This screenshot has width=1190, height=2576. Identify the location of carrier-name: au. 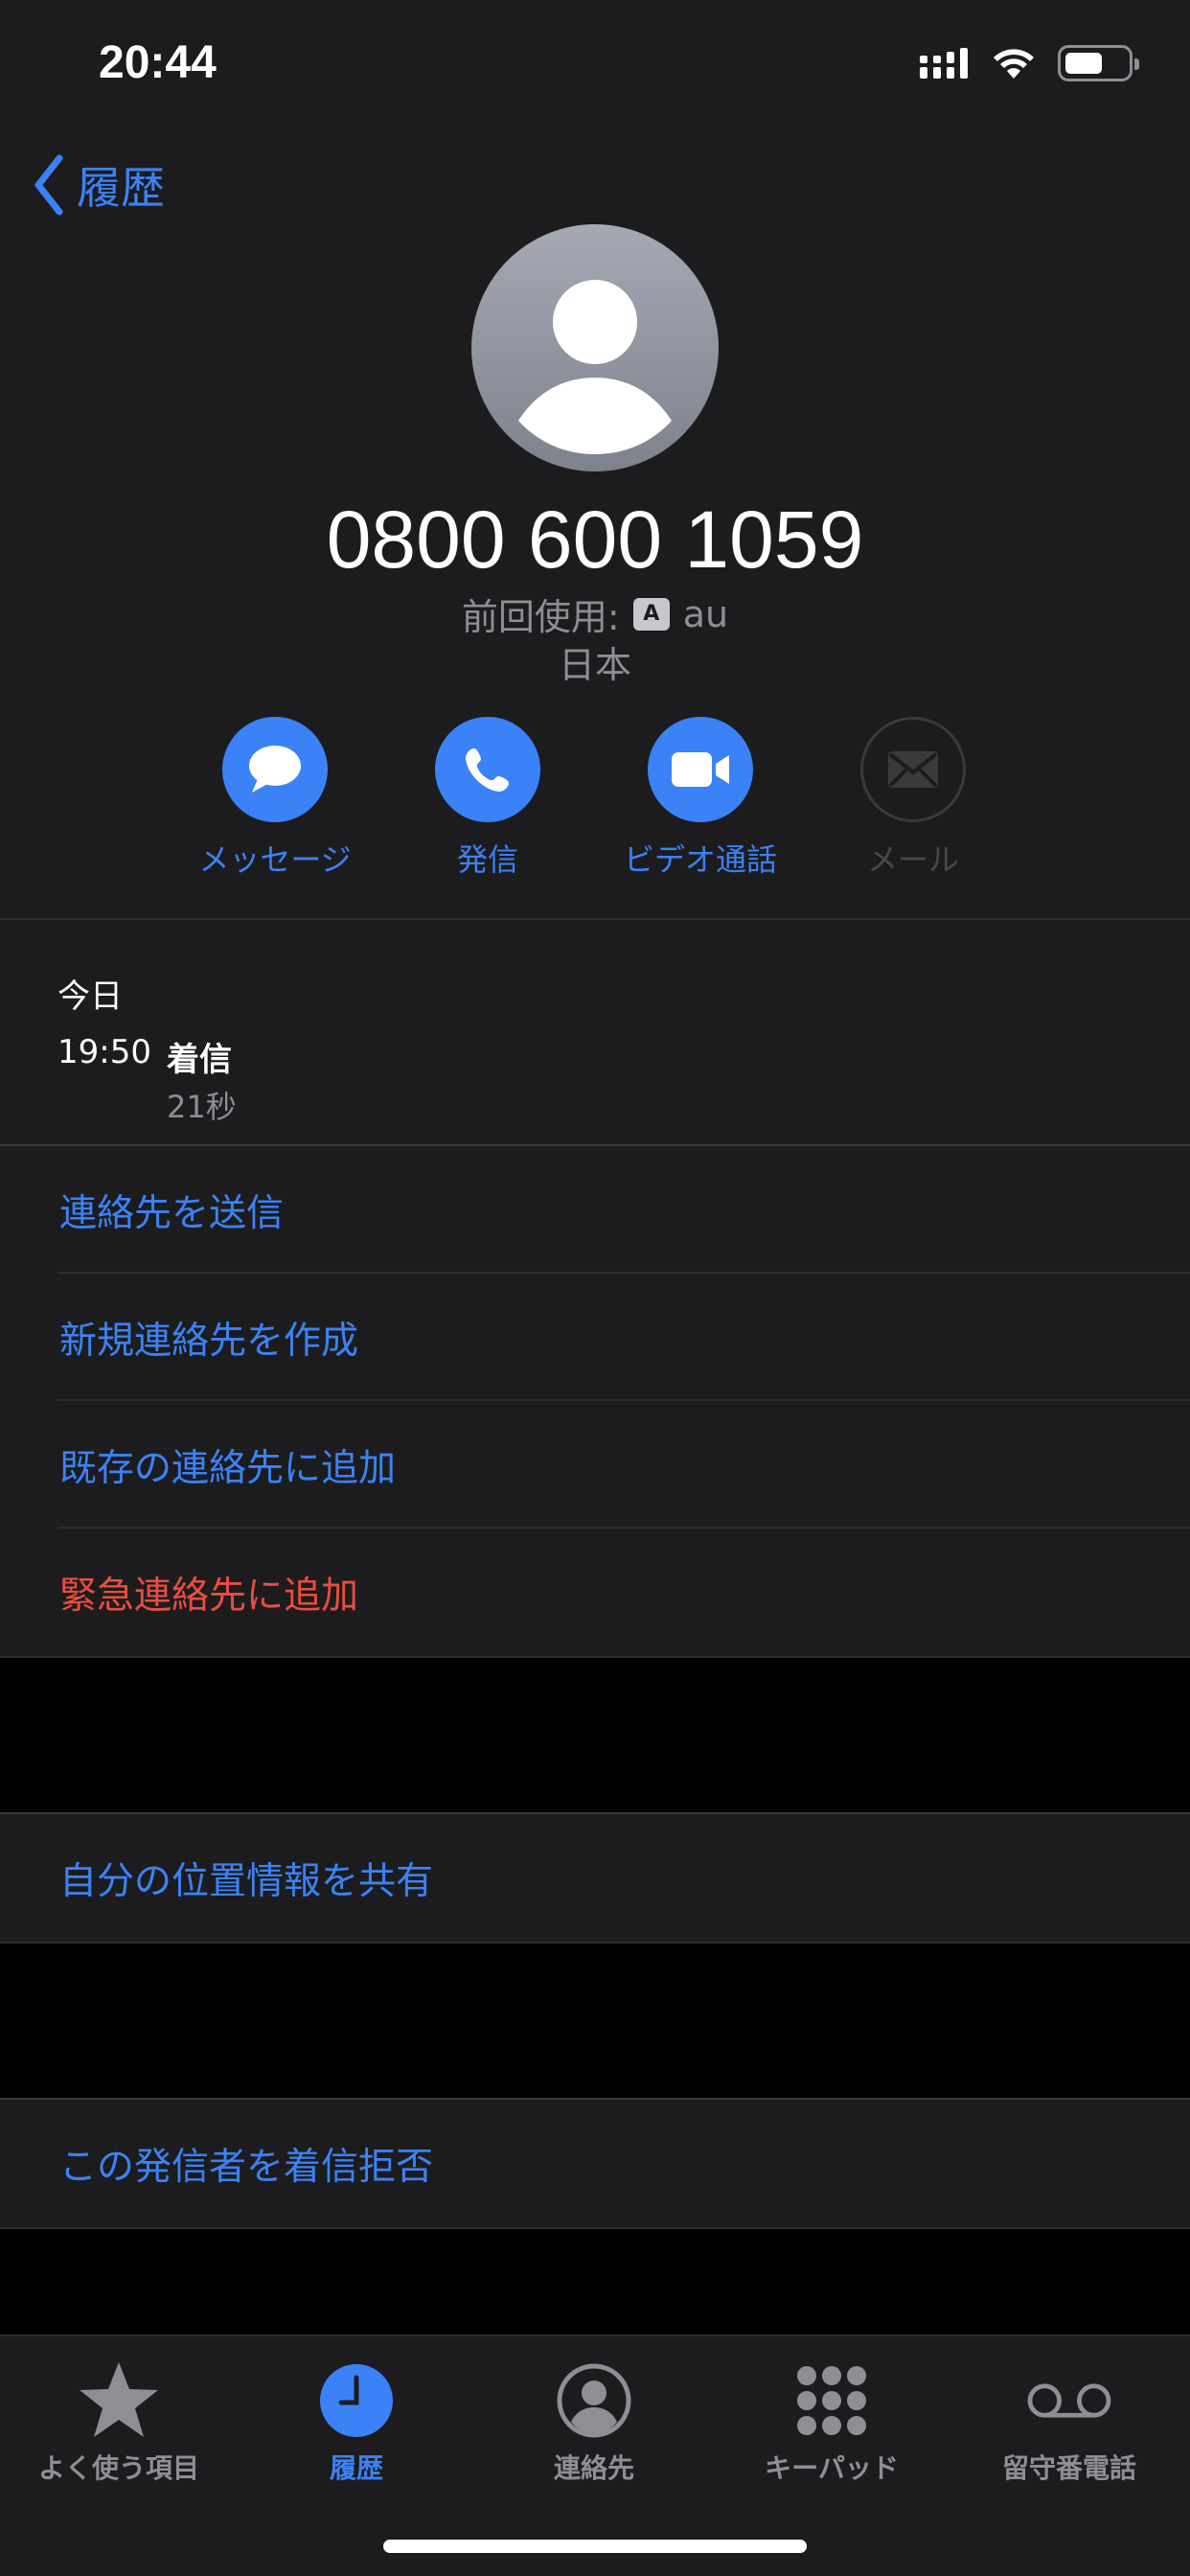
(705, 613).